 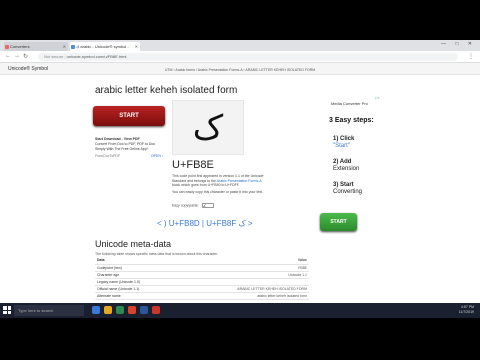 I want to click on header-key: Data, so click(x=137, y=261).